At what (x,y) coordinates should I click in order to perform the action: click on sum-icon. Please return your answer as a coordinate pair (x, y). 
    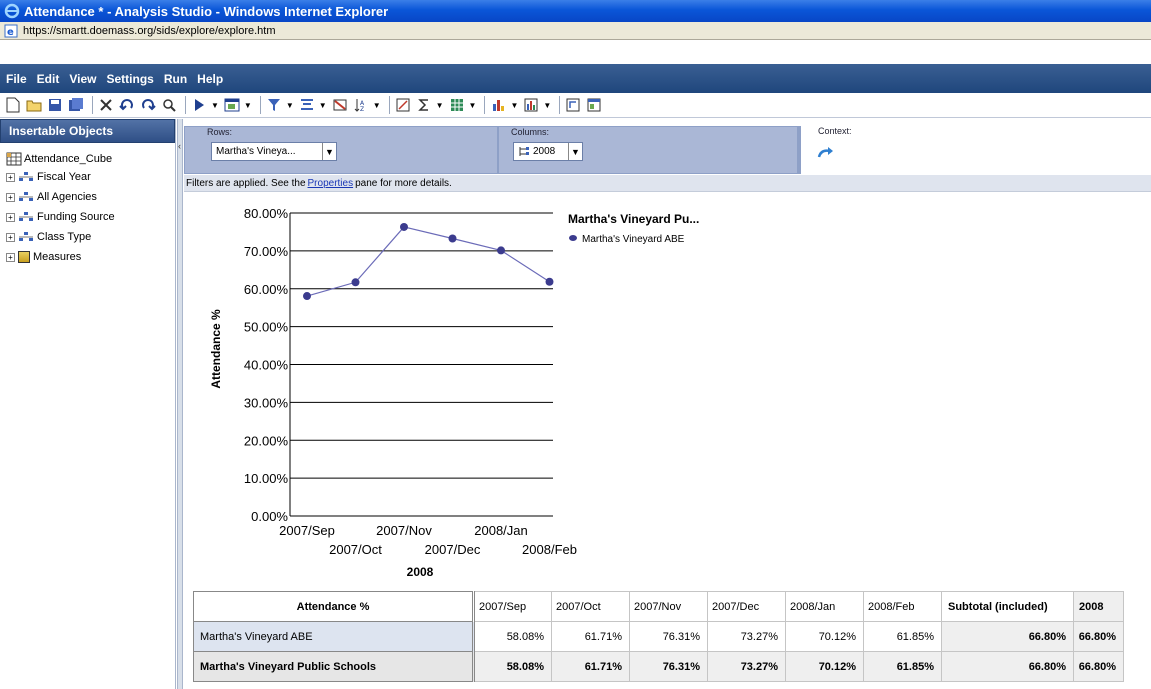
    Looking at the image, I should click on (424, 105).